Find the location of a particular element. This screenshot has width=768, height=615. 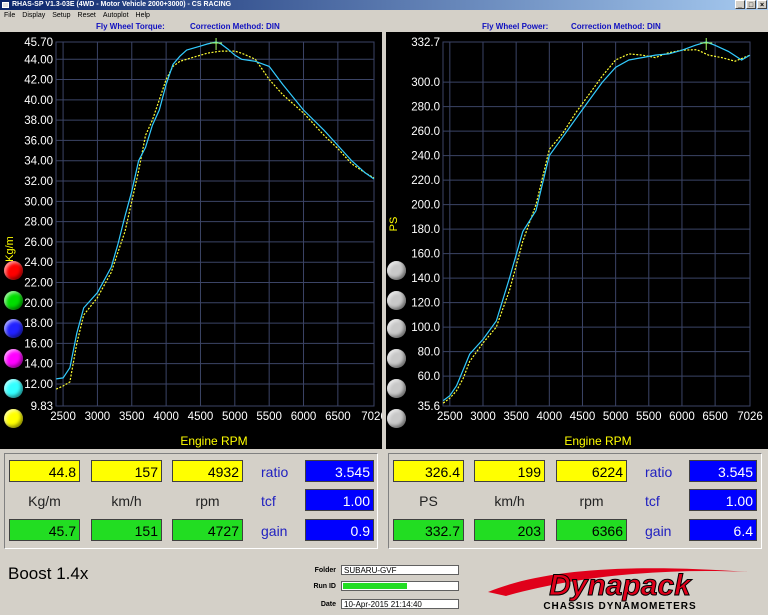

channel-button-green is located at coordinates (13, 300).